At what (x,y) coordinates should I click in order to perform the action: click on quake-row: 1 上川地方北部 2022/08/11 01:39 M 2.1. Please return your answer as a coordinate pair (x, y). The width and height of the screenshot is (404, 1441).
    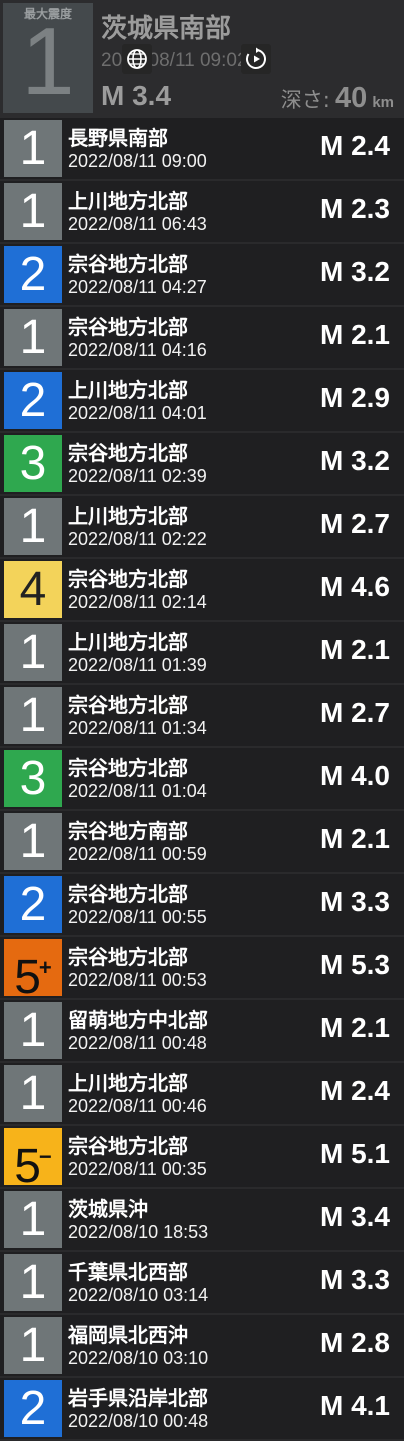
    Looking at the image, I should click on (202, 652).